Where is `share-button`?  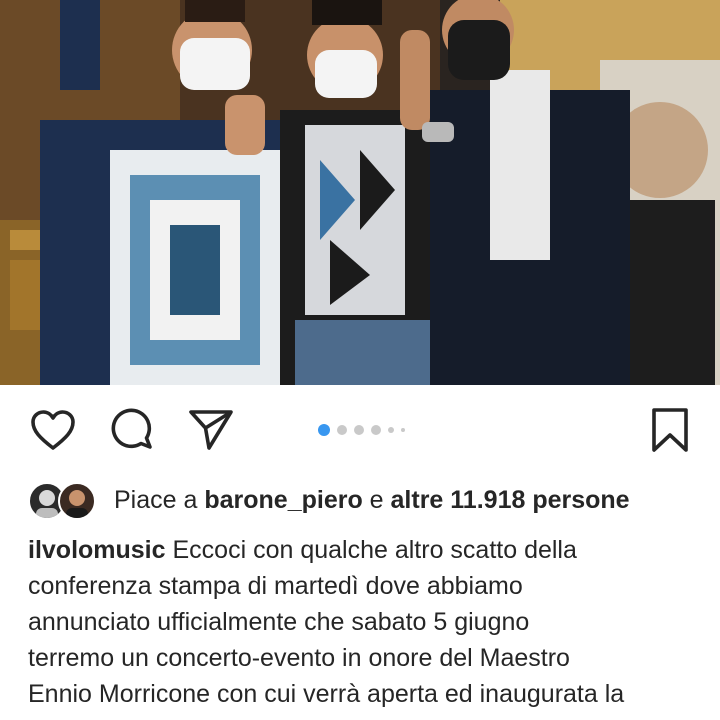
share-button is located at coordinates (211, 432).